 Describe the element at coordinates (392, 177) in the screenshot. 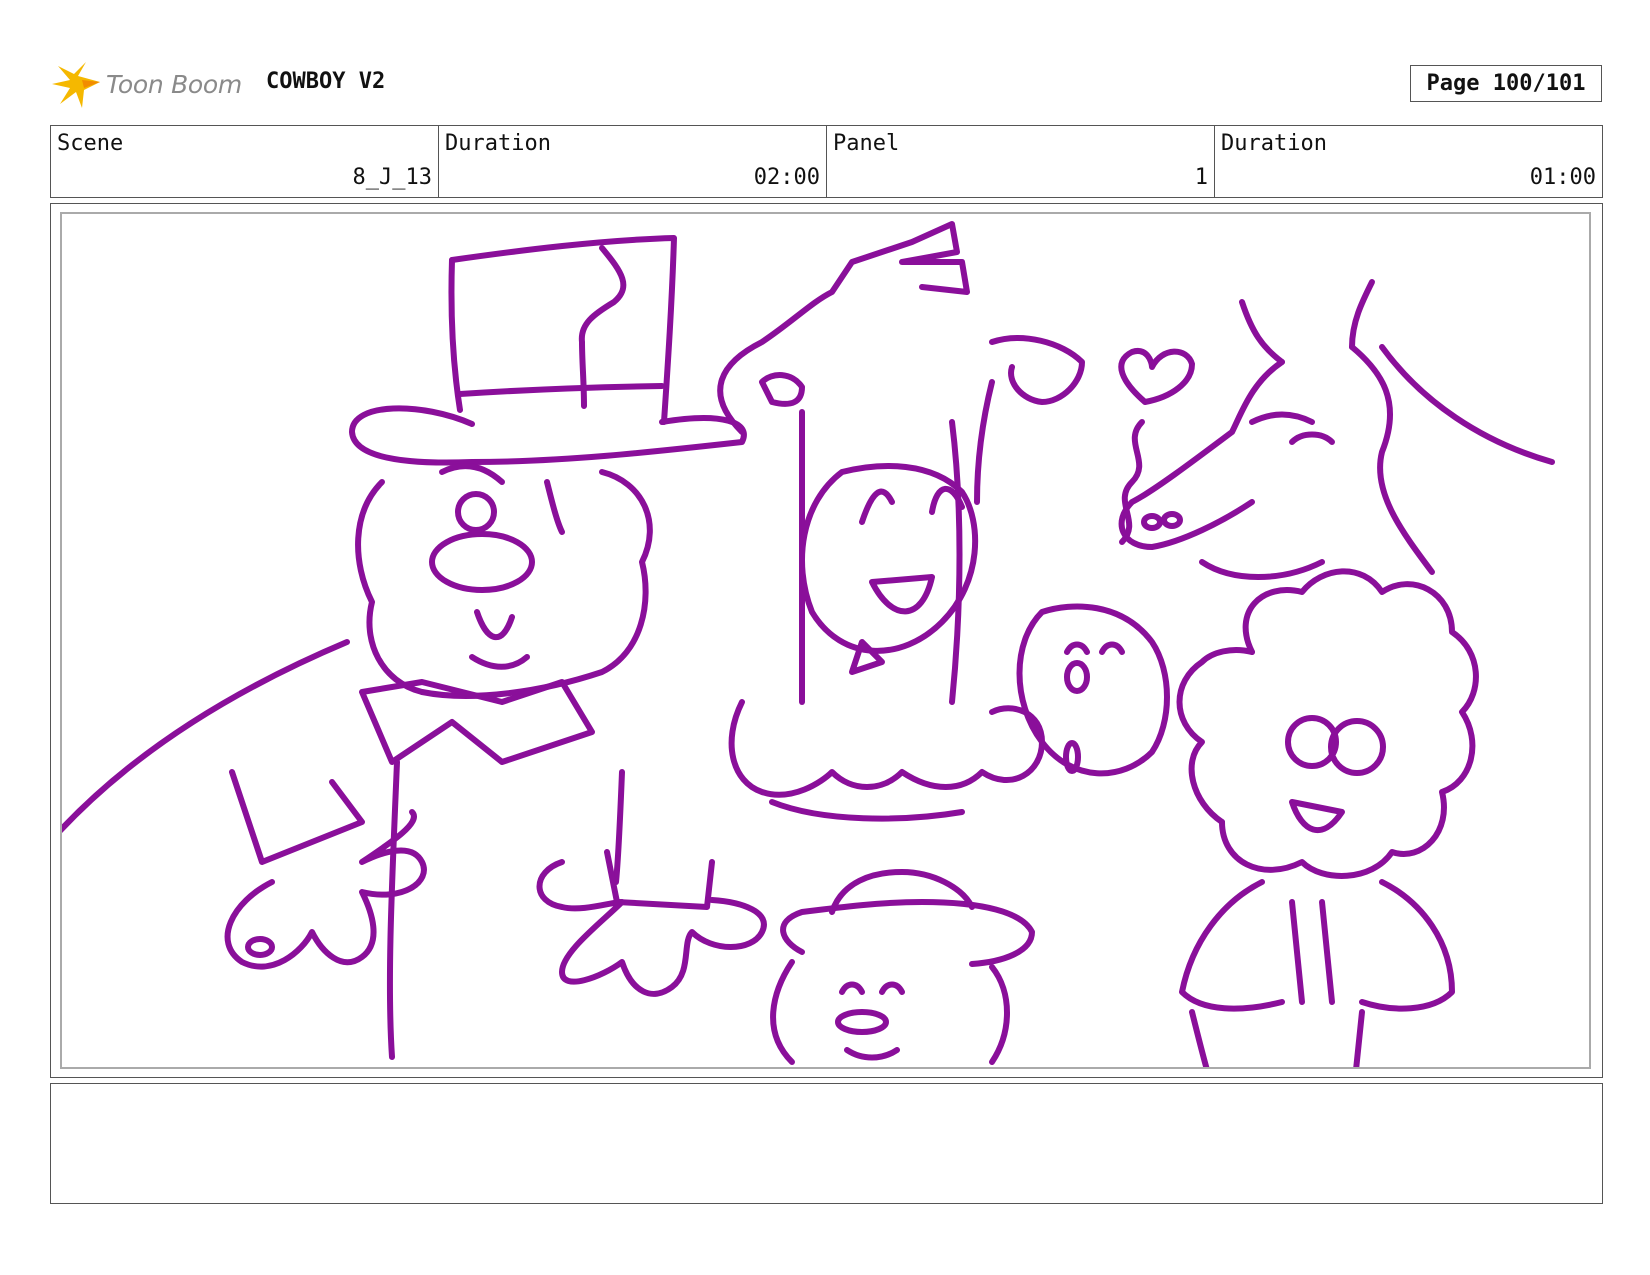

I see `scene-value: 8_J_13` at that location.